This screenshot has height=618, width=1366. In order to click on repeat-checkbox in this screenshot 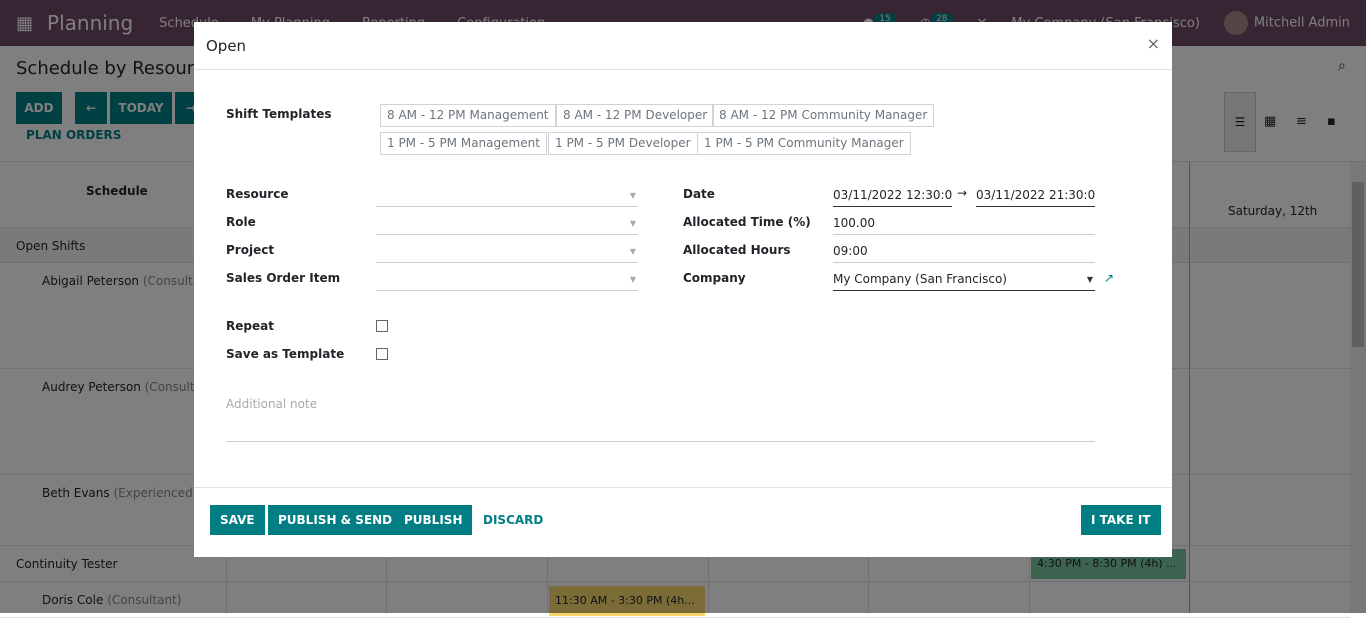, I will do `click(382, 326)`.